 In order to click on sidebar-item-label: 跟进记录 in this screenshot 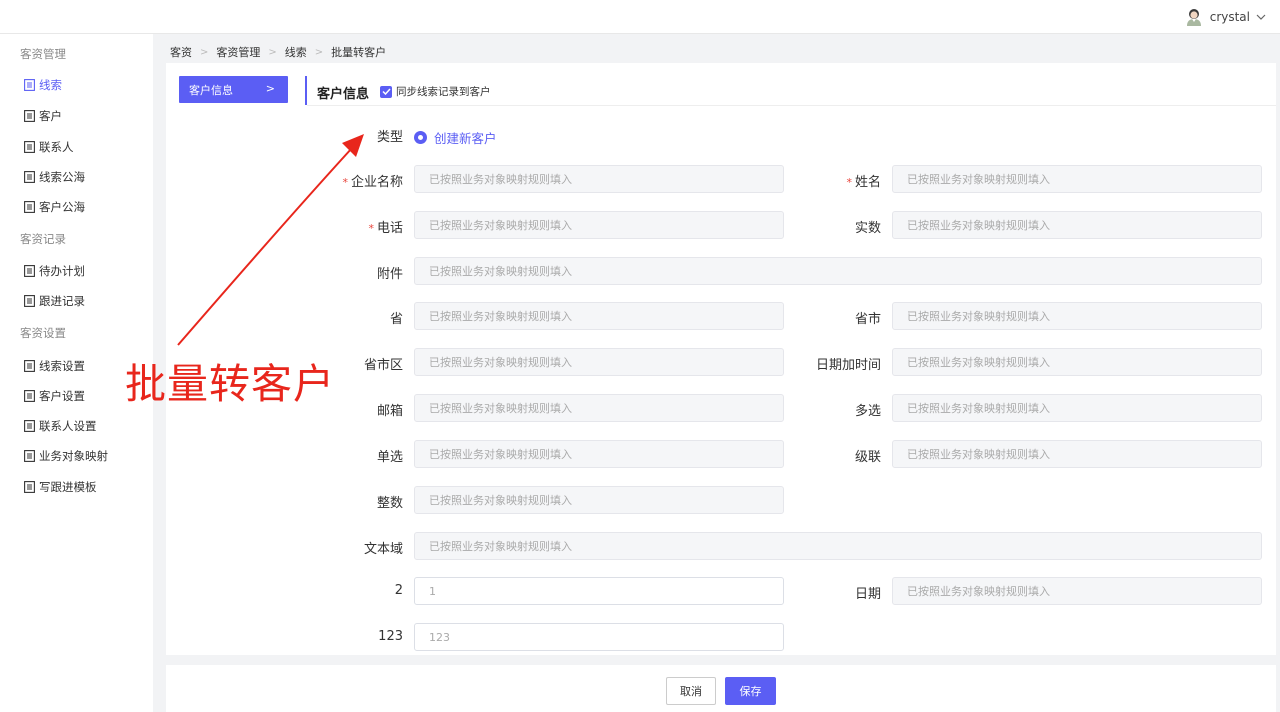, I will do `click(62, 301)`.